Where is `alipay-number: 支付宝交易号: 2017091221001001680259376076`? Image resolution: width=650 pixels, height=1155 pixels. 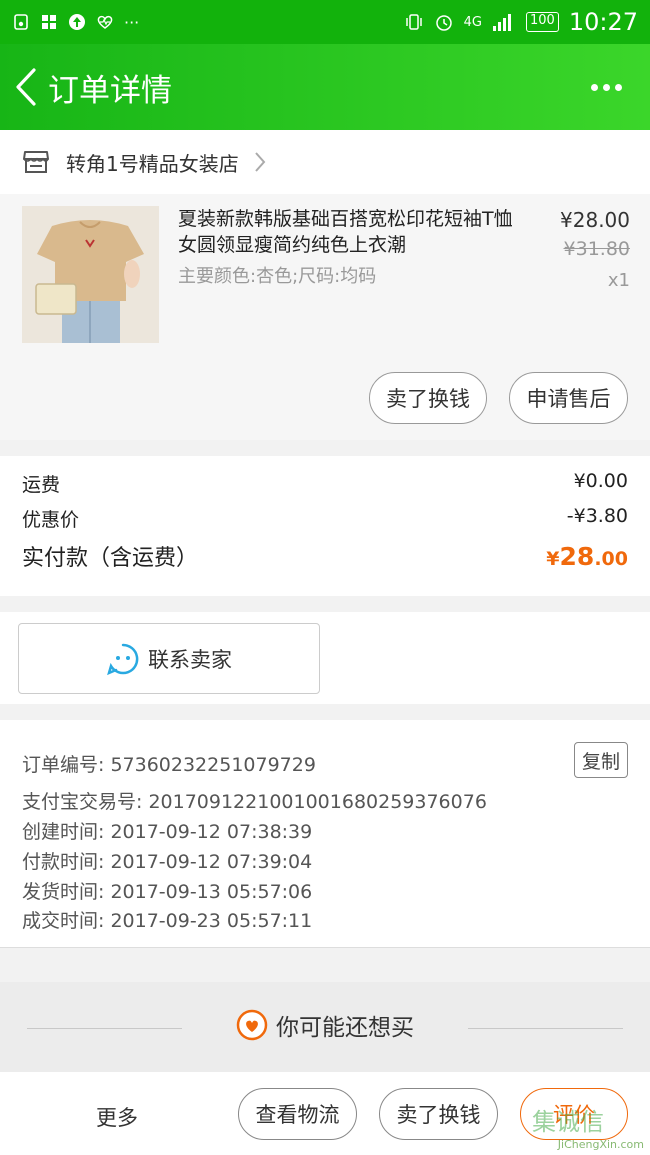
alipay-number: 支付宝交易号: 2017091221001001680259376076 is located at coordinates (254, 802).